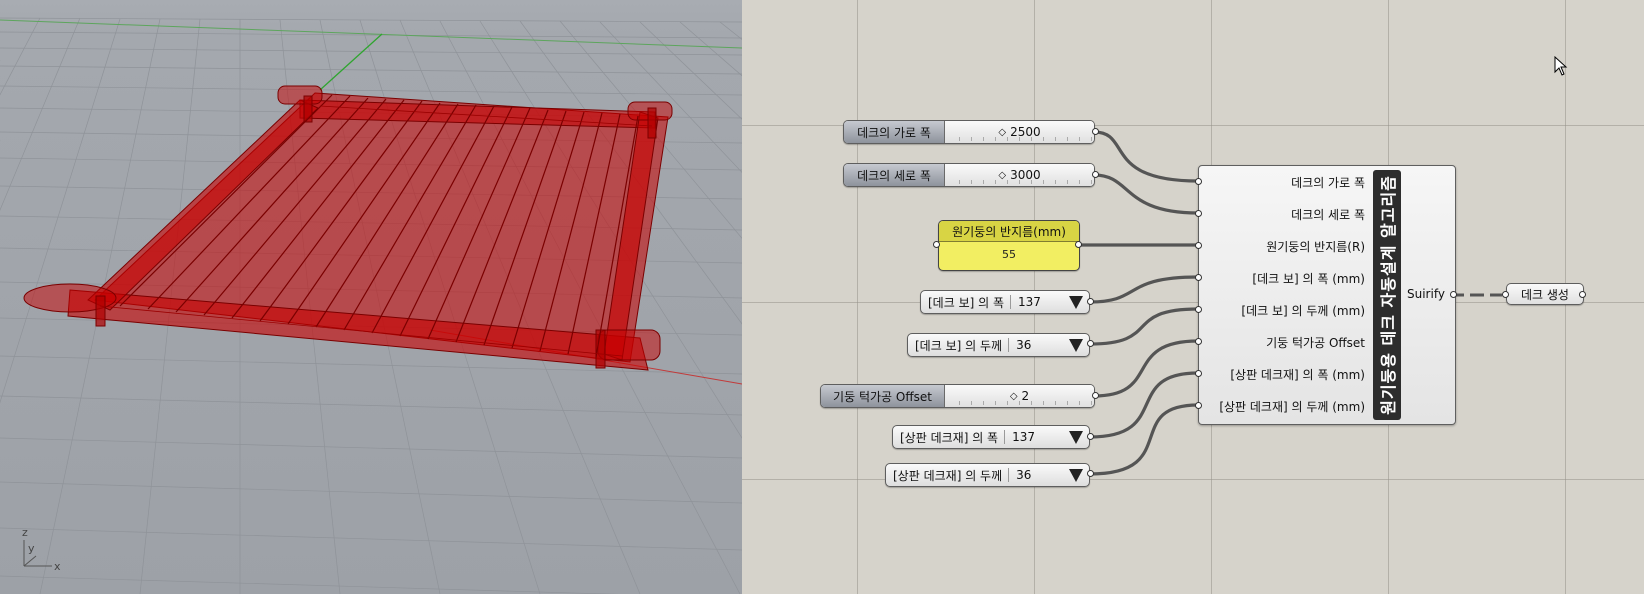 The width and height of the screenshot is (1644, 594). I want to click on cluster-name-bar: 원기둥용 데크 자동설계 알고리즘, so click(1387, 295).